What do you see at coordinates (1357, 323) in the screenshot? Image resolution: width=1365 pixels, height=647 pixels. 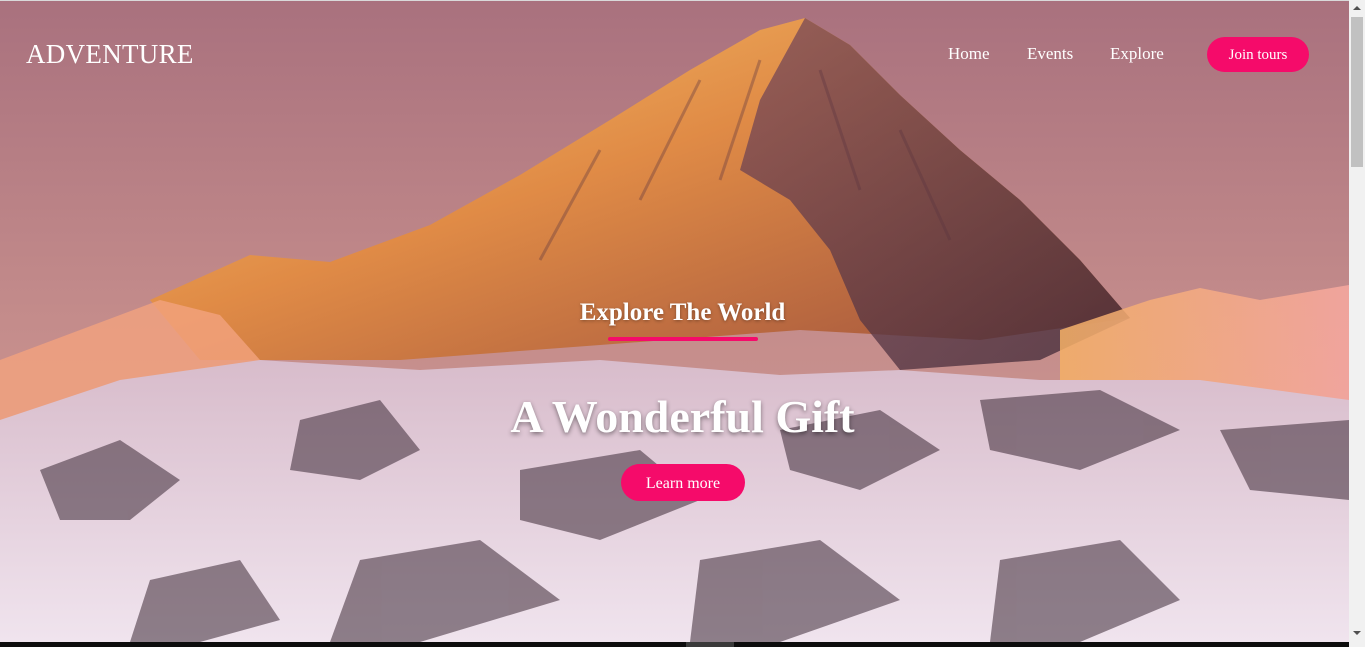 I see `vertical-scrollbar` at bounding box center [1357, 323].